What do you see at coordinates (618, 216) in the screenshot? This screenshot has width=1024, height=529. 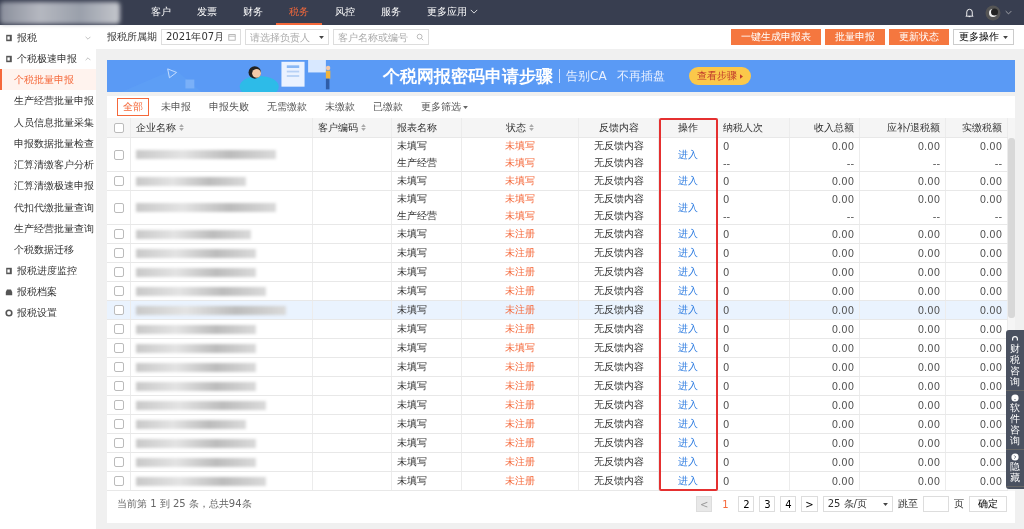 I see `feedback-text: 无反馈内容` at bounding box center [618, 216].